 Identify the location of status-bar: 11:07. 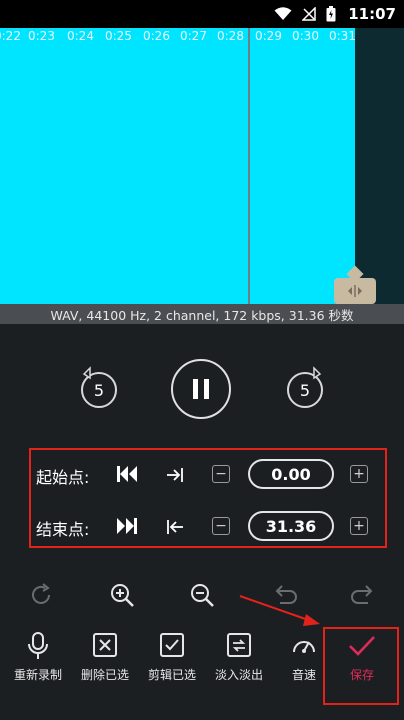
(202, 14).